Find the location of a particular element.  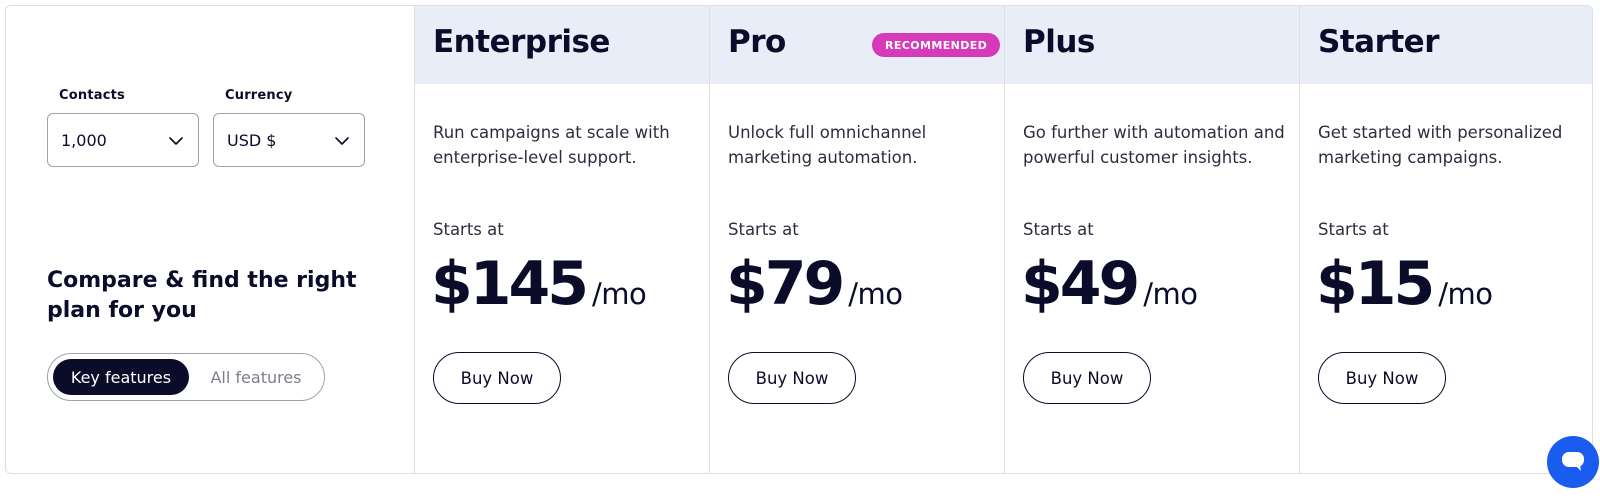

currency-value: USD $ is located at coordinates (252, 140).